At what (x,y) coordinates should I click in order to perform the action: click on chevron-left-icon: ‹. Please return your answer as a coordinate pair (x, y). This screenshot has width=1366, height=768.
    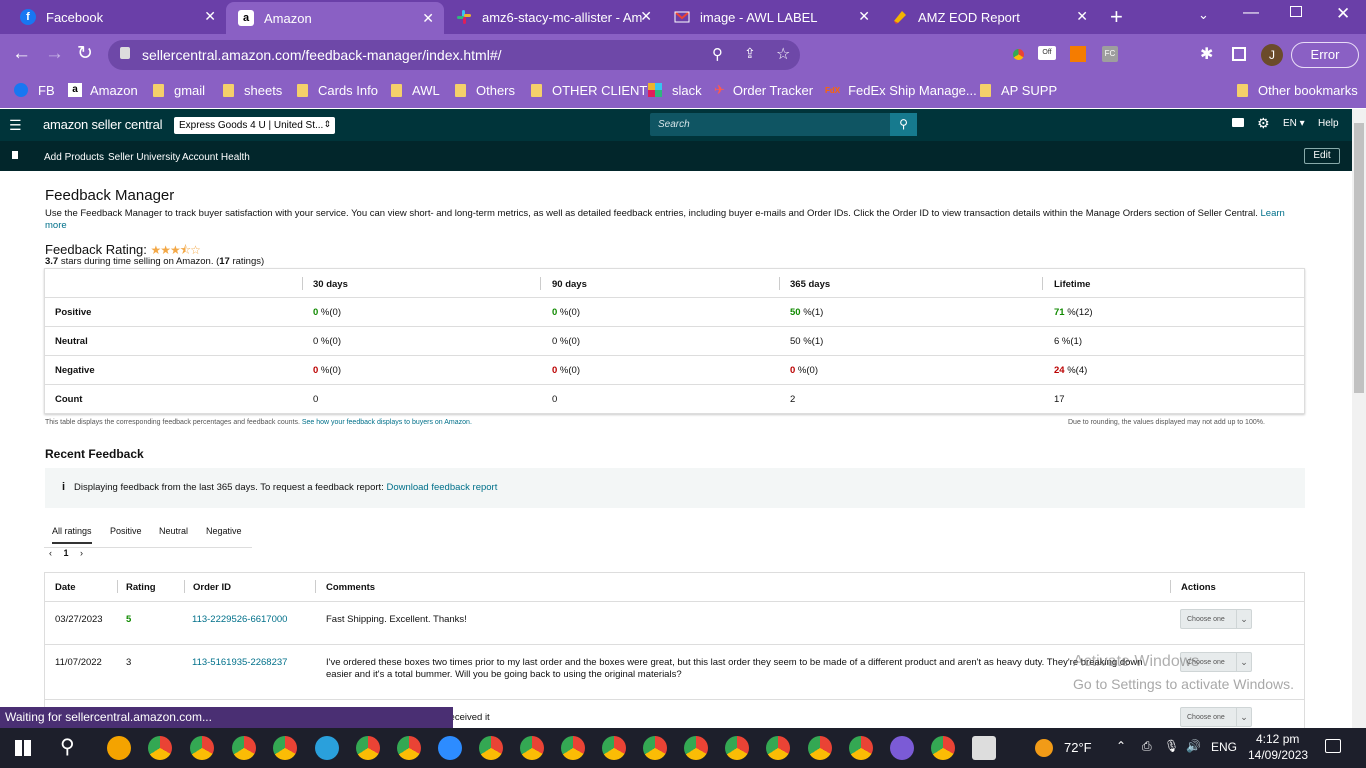
    Looking at the image, I should click on (50, 553).